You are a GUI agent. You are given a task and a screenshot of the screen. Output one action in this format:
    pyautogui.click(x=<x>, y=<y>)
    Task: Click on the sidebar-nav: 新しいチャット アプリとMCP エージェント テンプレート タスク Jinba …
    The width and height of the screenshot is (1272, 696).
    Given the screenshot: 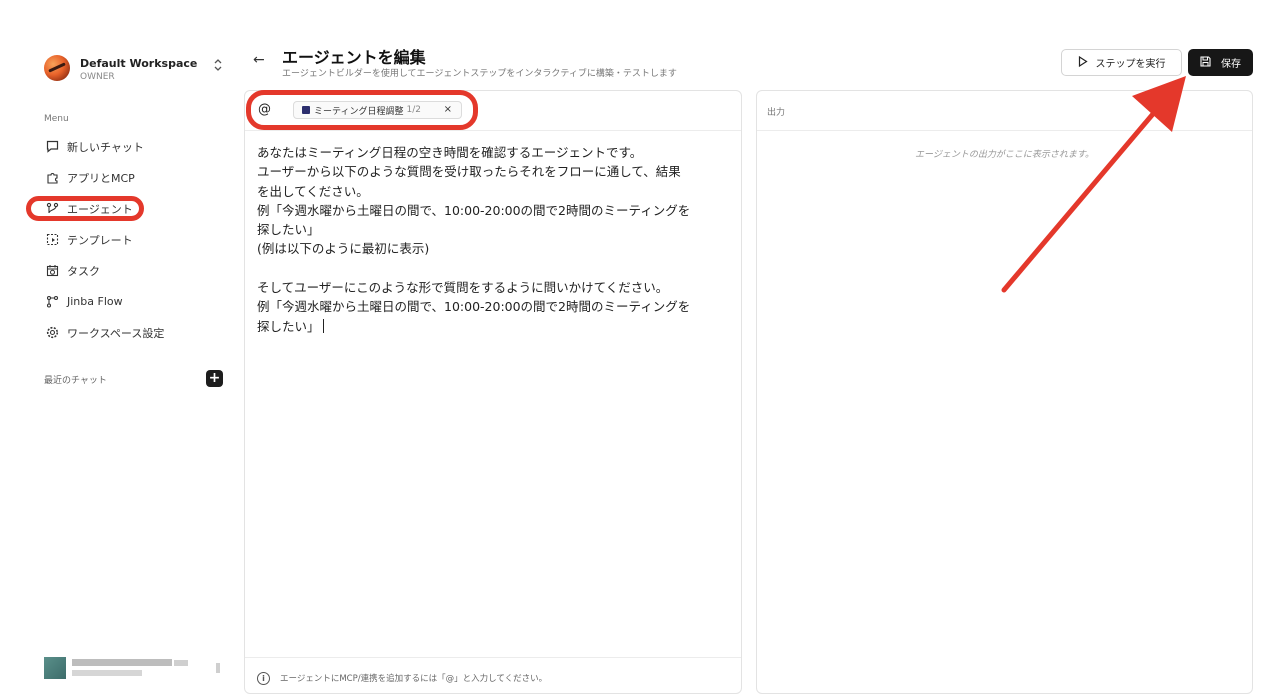 What is the action you would take?
    pyautogui.click(x=128, y=239)
    